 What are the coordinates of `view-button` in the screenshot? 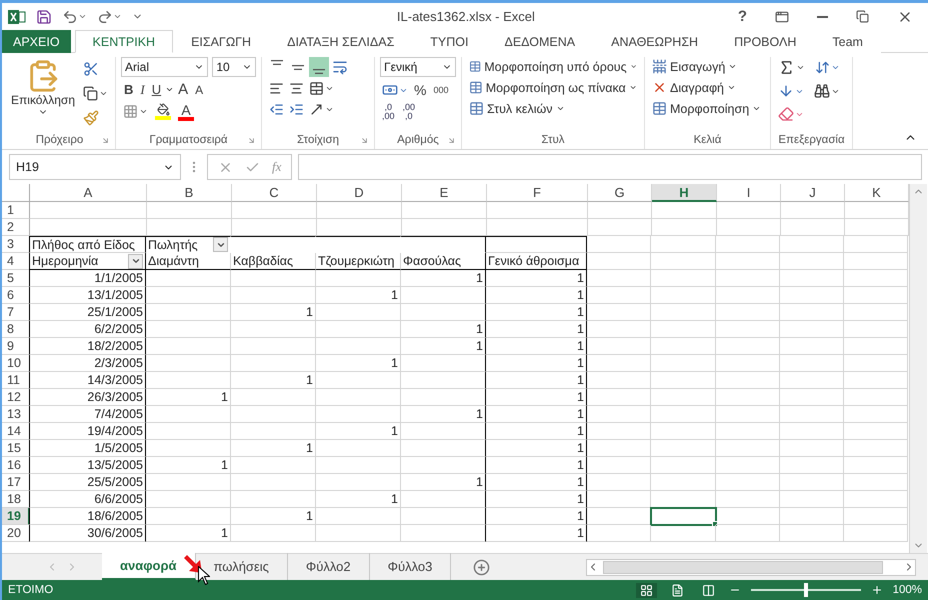 It's located at (646, 590).